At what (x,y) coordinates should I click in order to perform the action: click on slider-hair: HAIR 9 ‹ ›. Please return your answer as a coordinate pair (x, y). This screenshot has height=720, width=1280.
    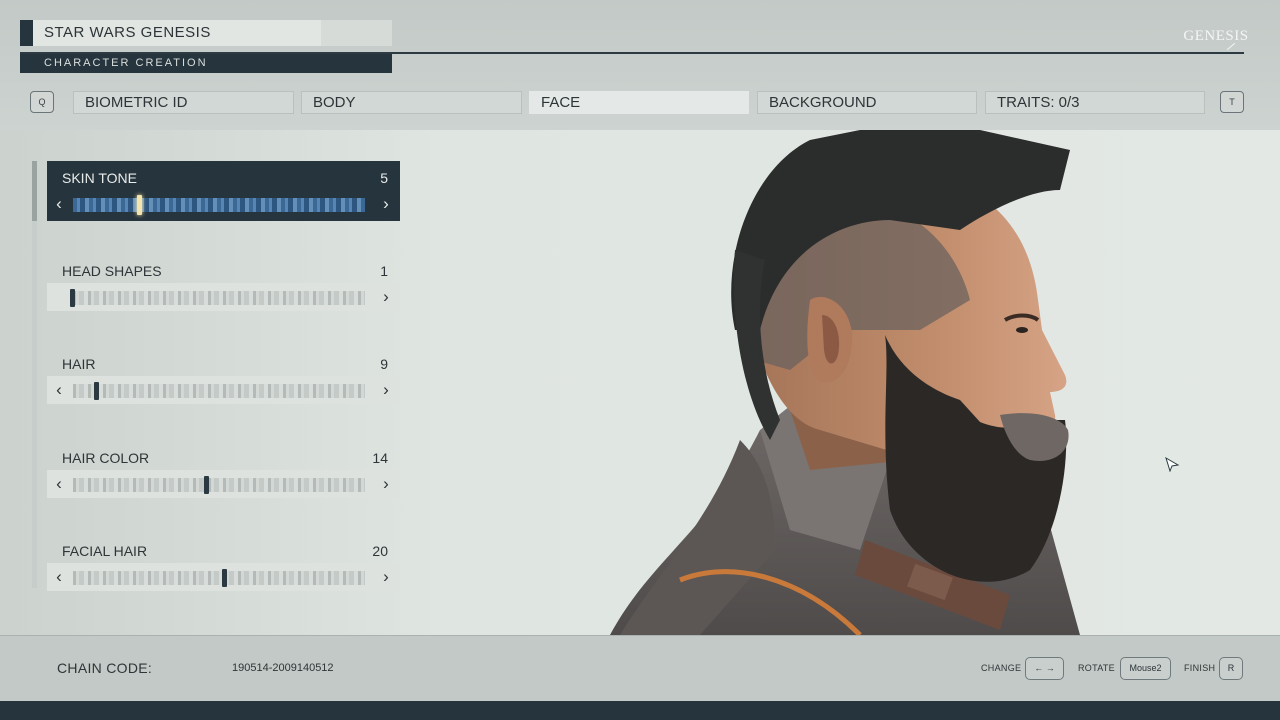
    Looking at the image, I should click on (223, 377).